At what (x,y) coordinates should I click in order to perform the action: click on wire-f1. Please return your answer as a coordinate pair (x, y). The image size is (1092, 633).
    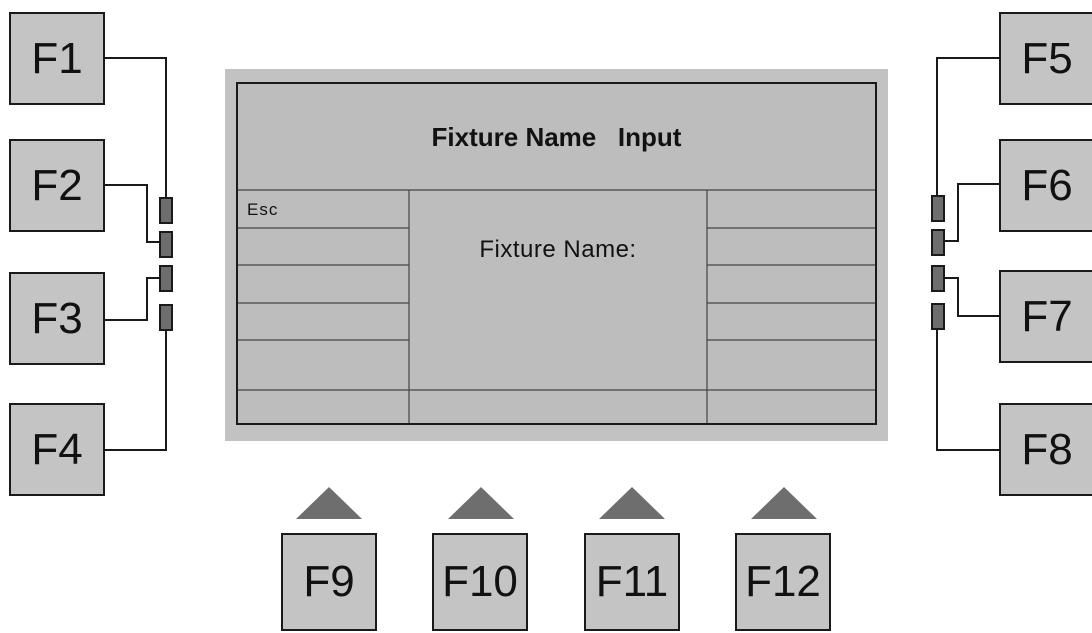
    Looking at the image, I should click on (135, 127).